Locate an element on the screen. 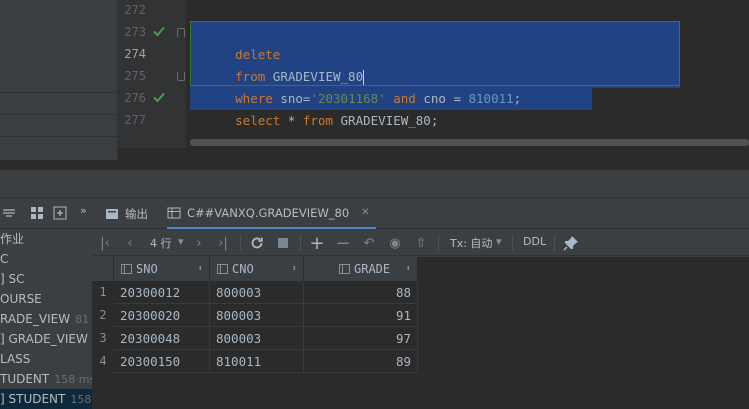  cell-cno: 810011 is located at coordinates (257, 361).